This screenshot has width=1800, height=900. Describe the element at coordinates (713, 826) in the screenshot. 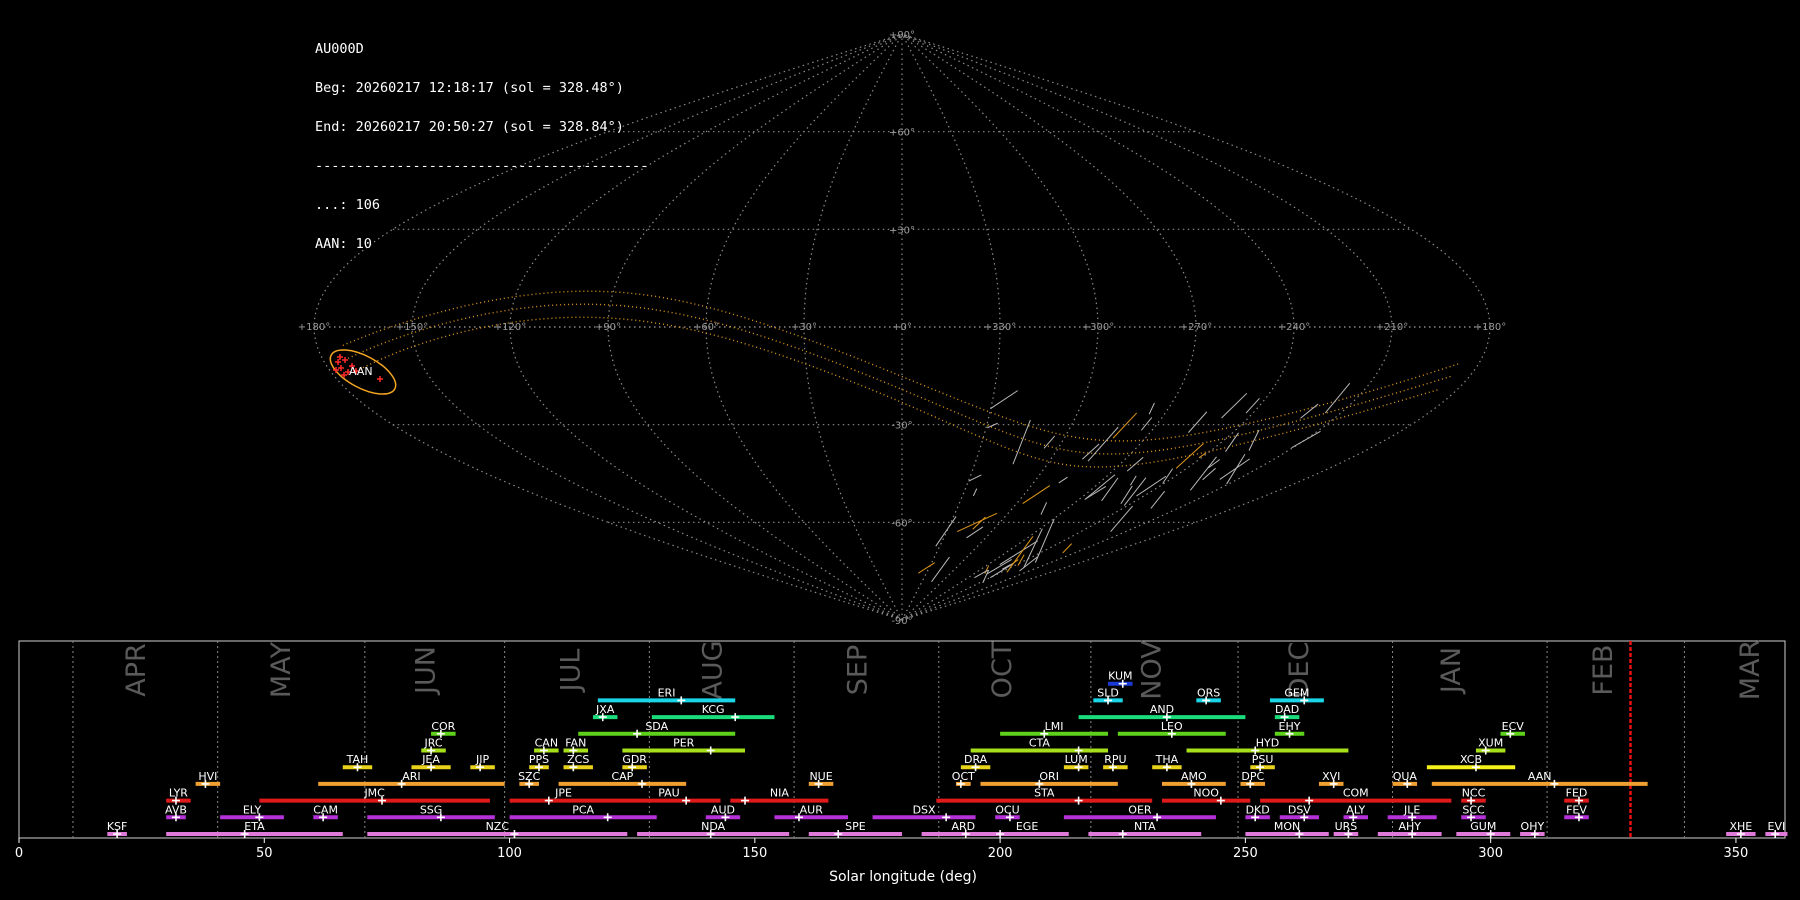

I see `shower-label: NDA` at that location.